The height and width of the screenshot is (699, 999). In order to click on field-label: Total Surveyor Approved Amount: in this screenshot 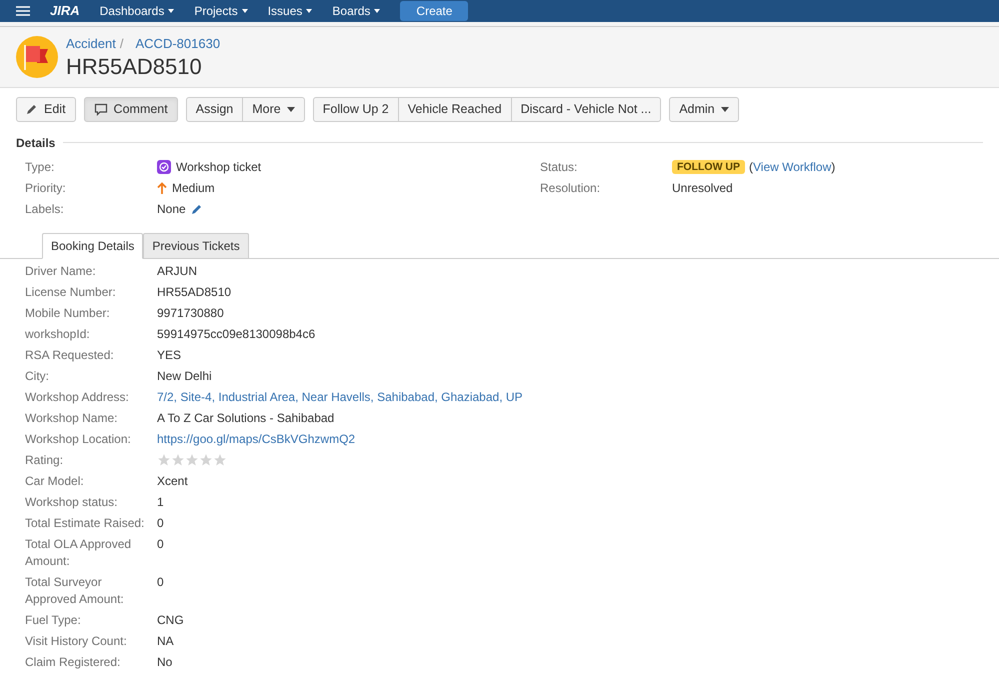, I will do `click(75, 591)`.